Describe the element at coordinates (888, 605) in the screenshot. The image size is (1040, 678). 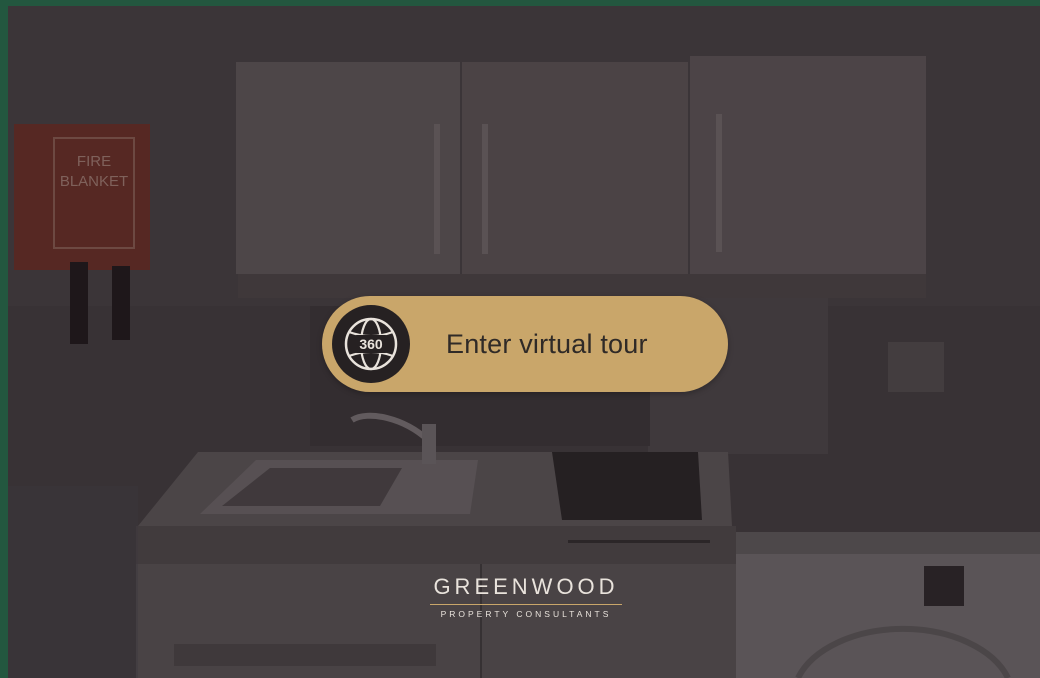
I see `washing-machine` at that location.